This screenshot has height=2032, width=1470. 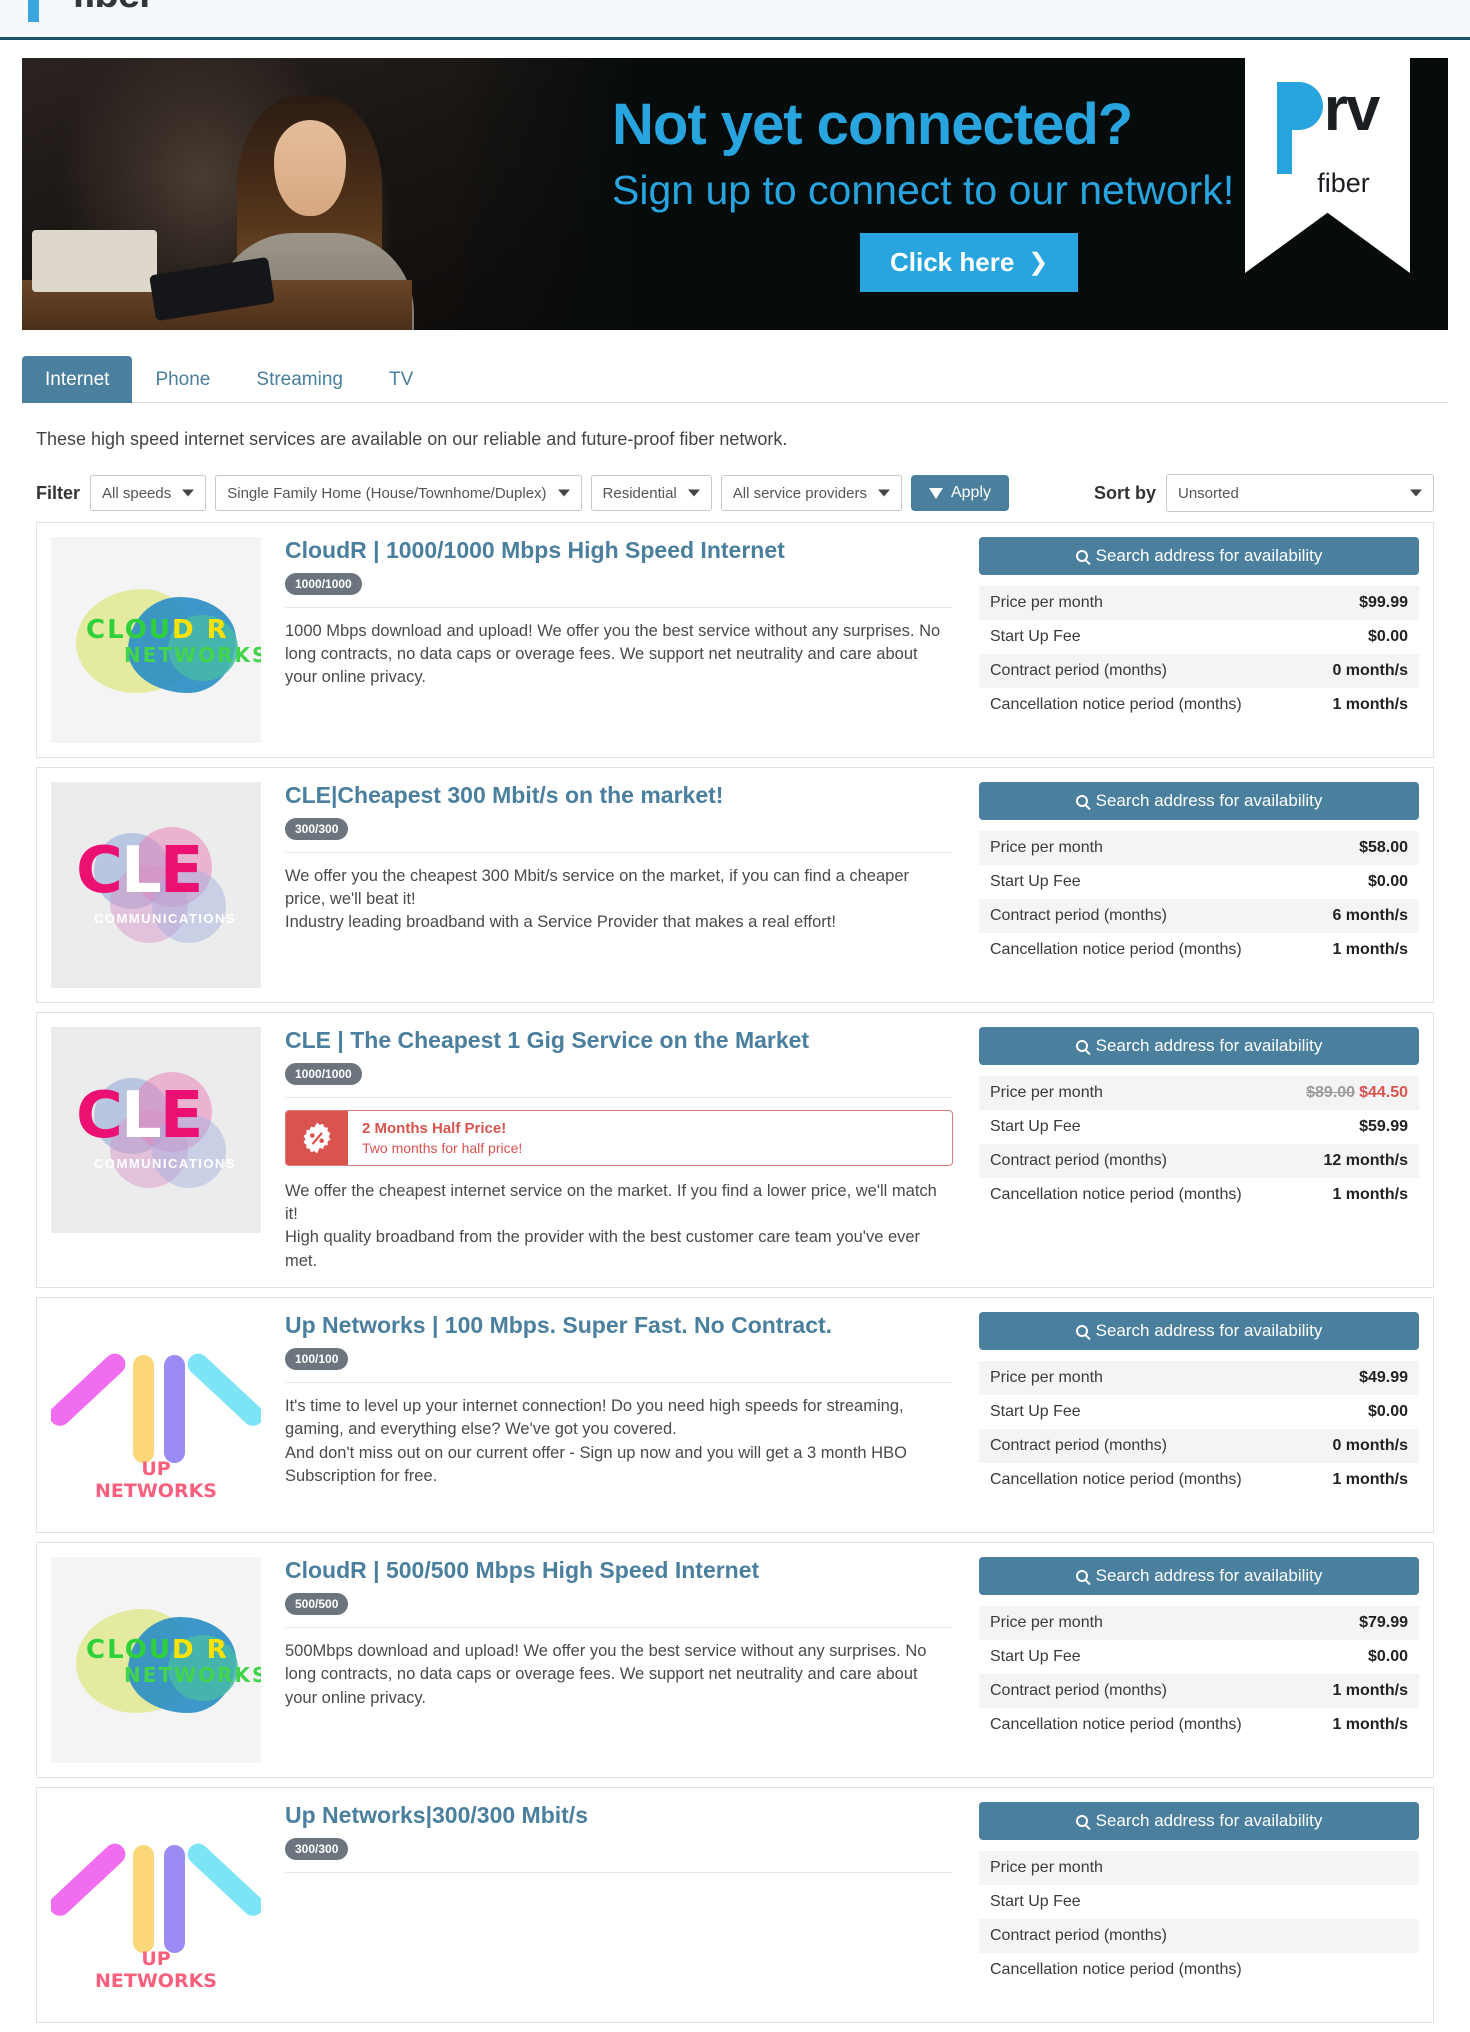 I want to click on product-title-link: CLE|Cheapest 300 Mbit/s on the market!, so click(x=619, y=796).